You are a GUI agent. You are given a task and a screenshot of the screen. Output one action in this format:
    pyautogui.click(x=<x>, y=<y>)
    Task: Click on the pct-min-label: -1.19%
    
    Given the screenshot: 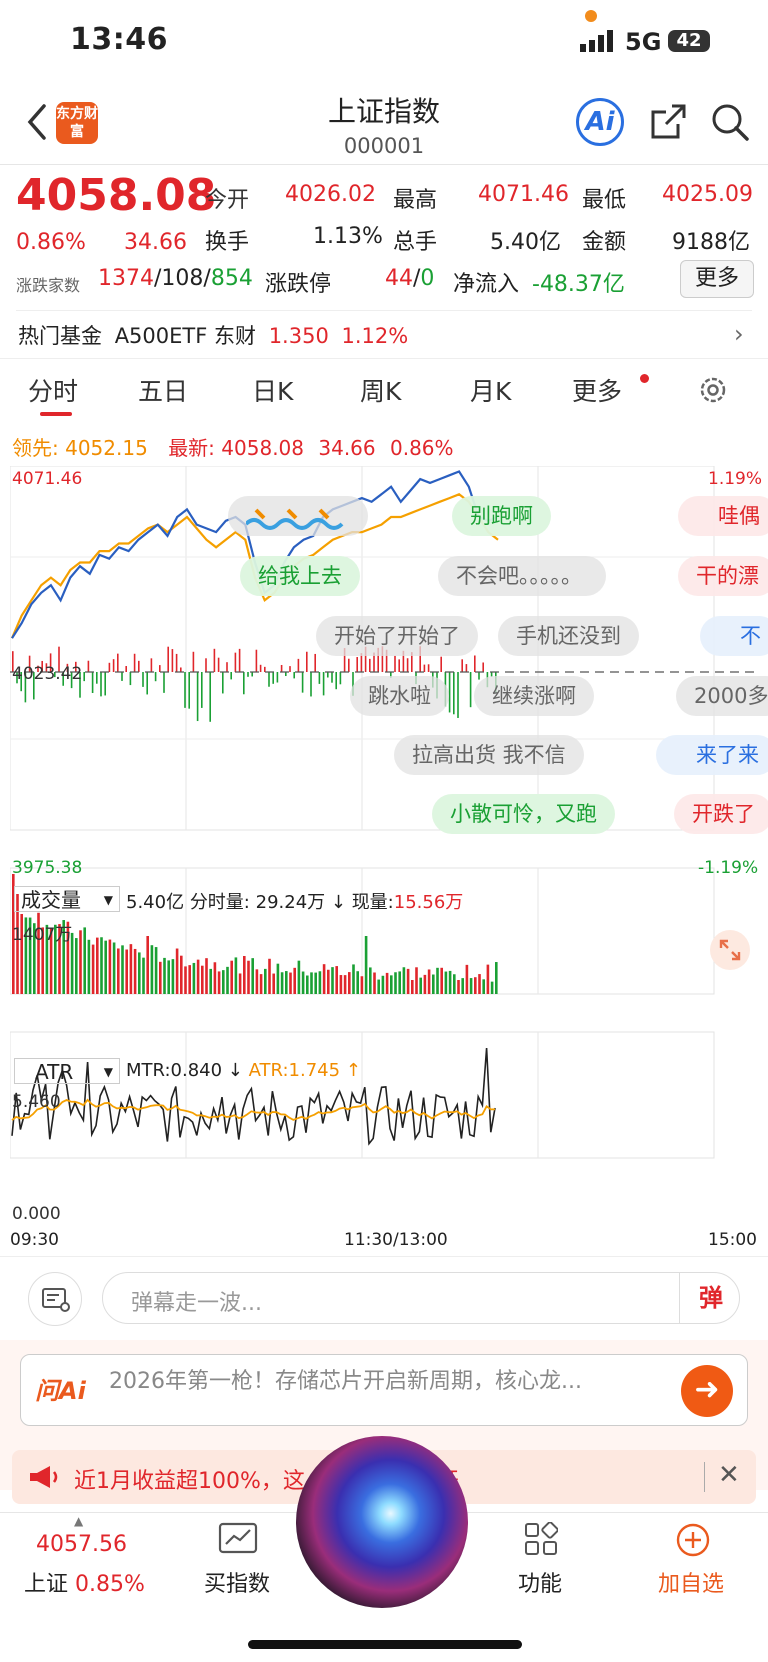 What is the action you would take?
    pyautogui.click(x=728, y=868)
    